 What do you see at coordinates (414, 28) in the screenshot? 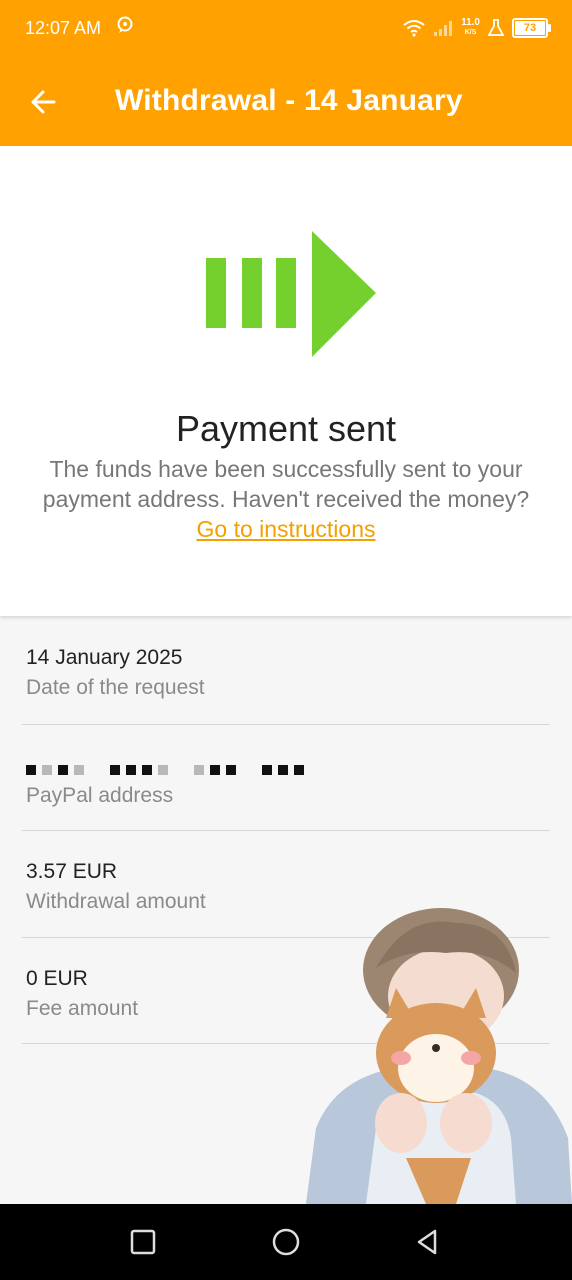
I see `wifi-icon` at bounding box center [414, 28].